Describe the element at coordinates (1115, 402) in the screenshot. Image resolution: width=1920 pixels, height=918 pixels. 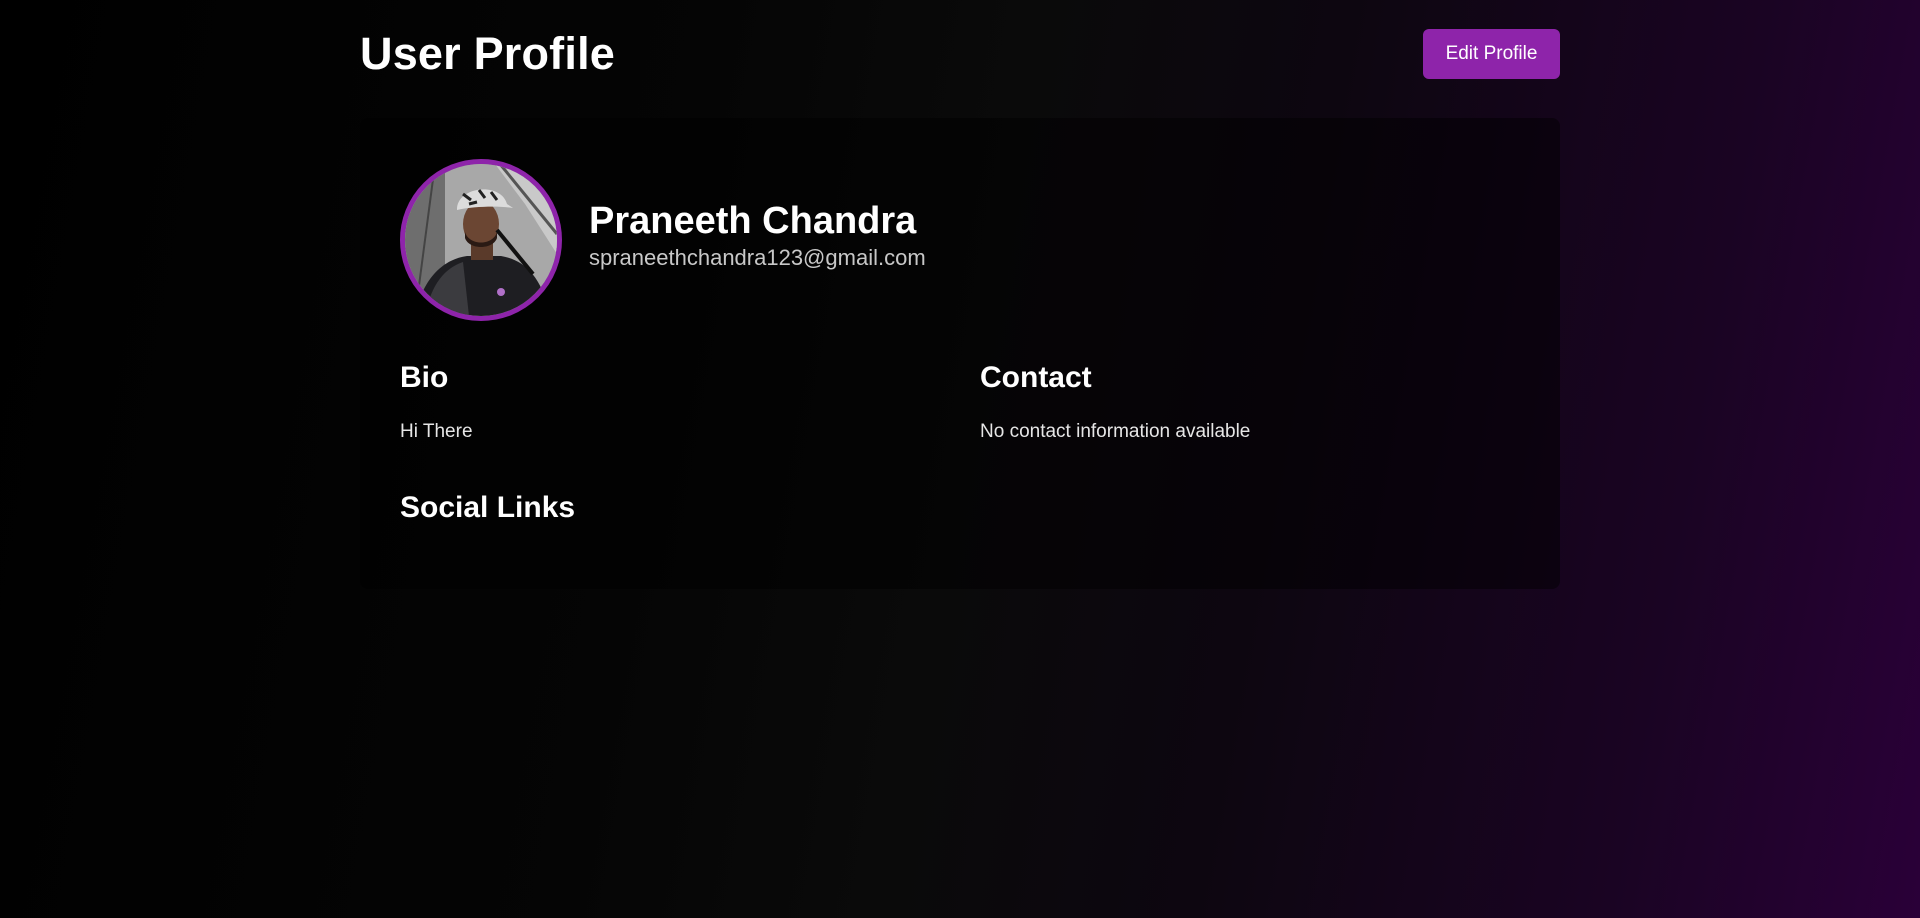
I see `contact-section: Contact No contact information available` at that location.